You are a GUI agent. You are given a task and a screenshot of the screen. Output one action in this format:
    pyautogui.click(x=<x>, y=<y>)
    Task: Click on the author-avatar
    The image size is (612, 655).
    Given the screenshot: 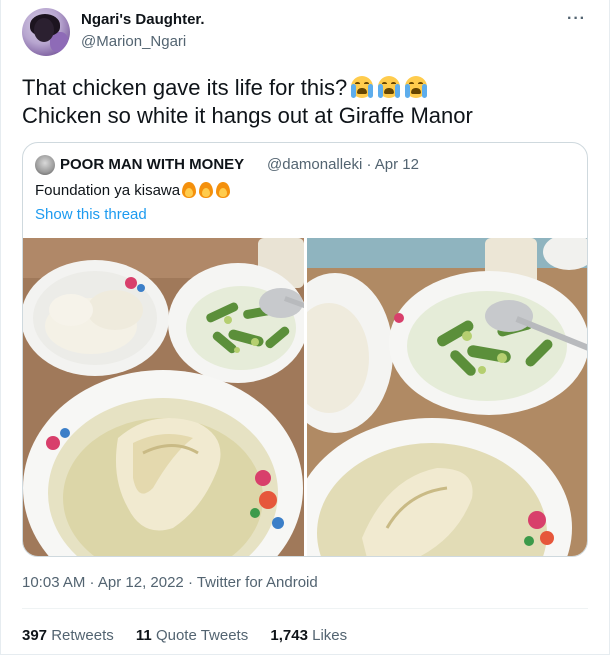 What is the action you would take?
    pyautogui.click(x=46, y=32)
    